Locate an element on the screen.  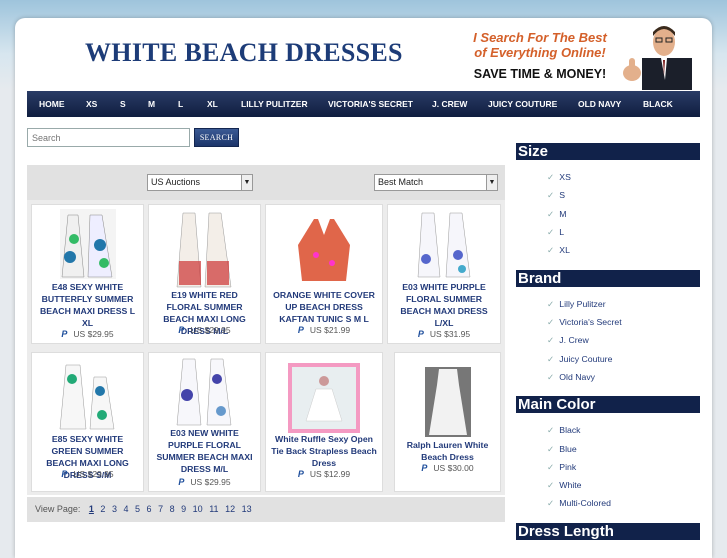
page-link-11: 11 is located at coordinates (213, 509).